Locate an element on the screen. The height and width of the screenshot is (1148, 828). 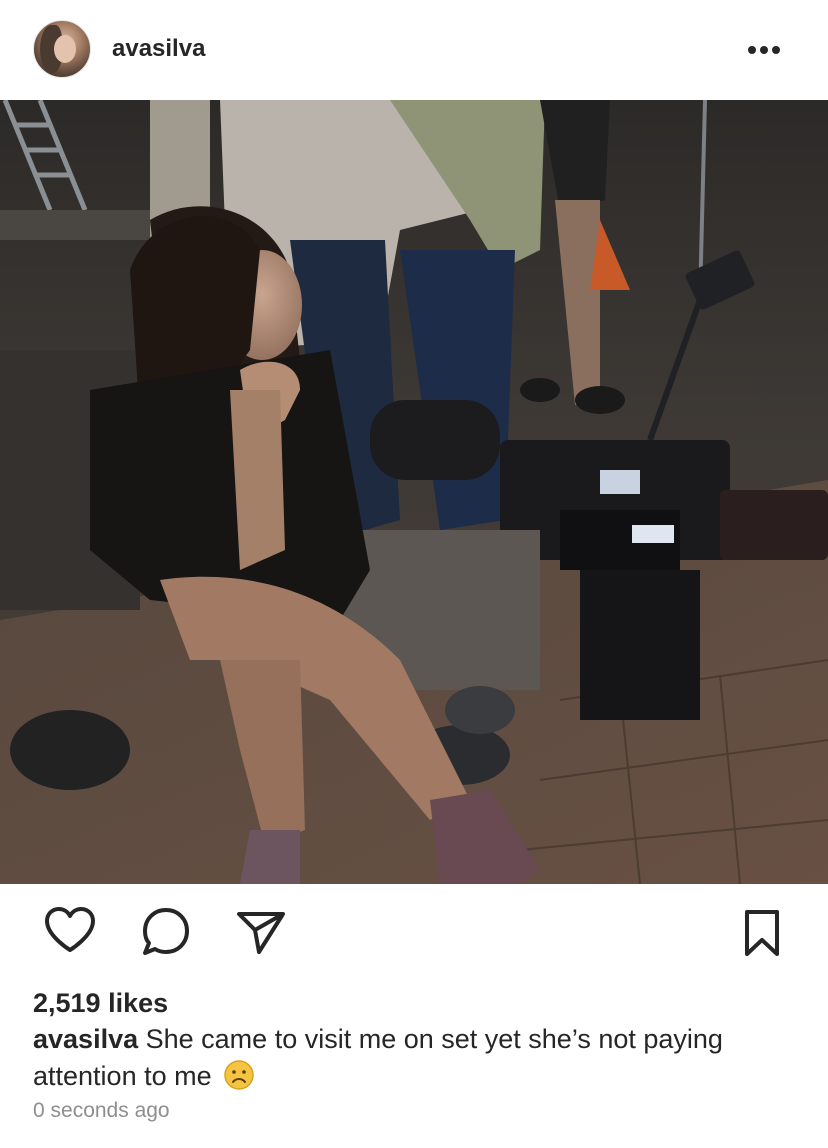
post-username: avasilva is located at coordinates (158, 49).